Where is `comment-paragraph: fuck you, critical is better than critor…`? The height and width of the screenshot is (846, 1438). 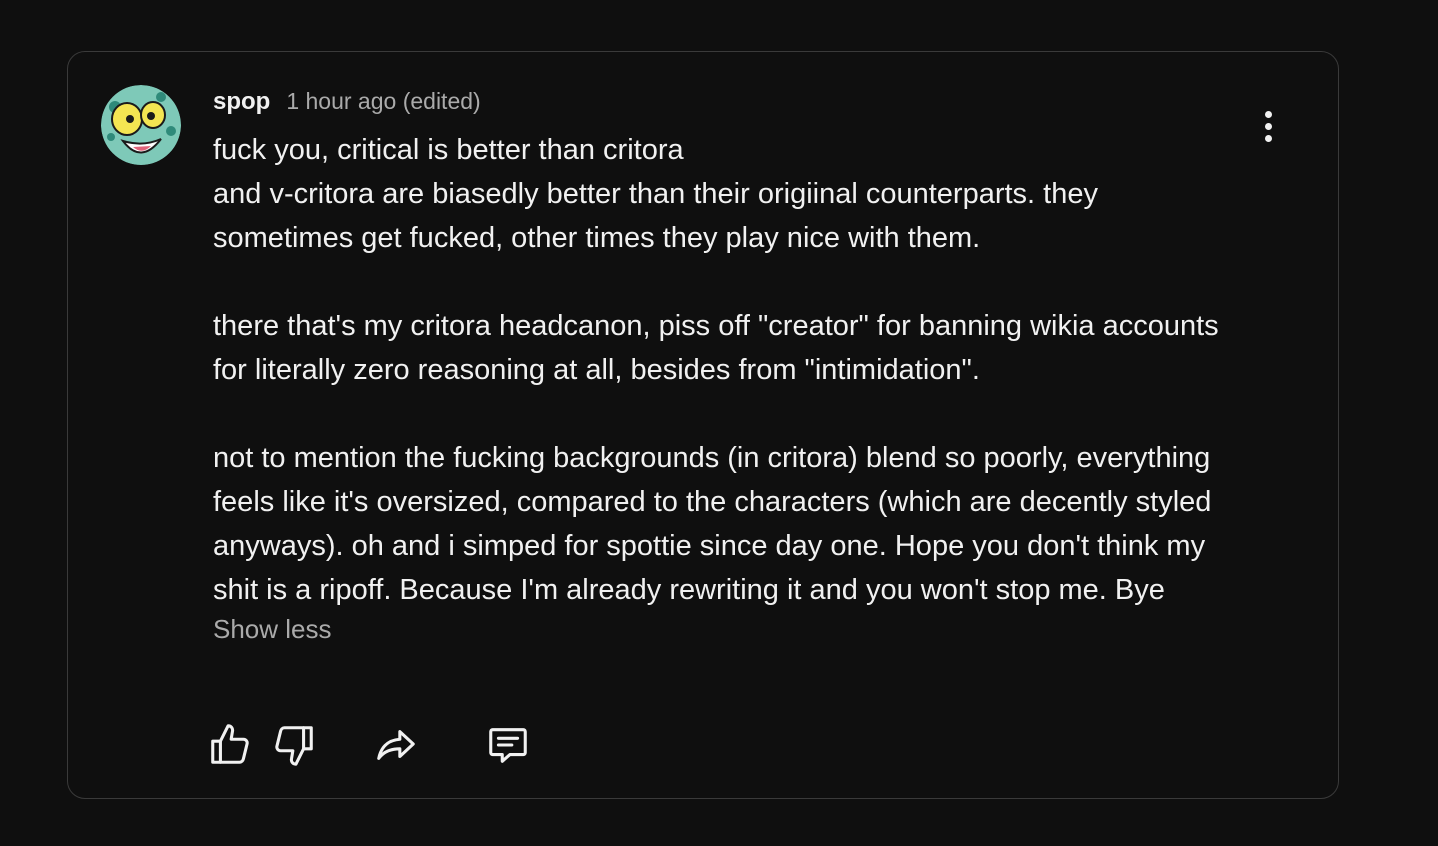
comment-paragraph: fuck you, critical is better than critor… is located at coordinates (655, 194).